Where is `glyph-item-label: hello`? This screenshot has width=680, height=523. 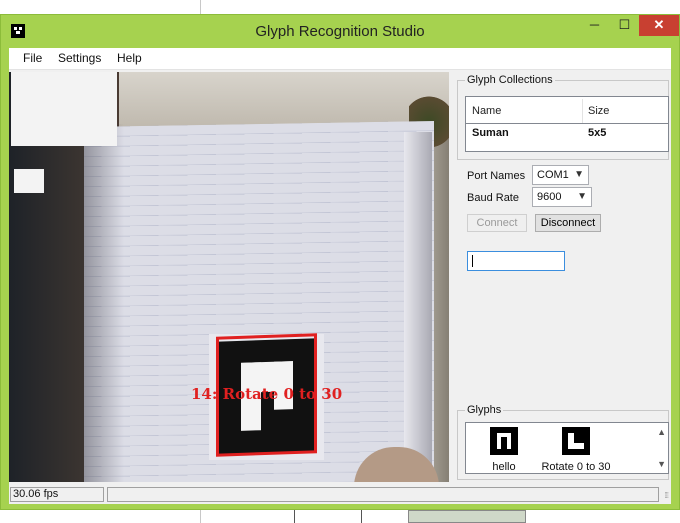 glyph-item-label: hello is located at coordinates (504, 467).